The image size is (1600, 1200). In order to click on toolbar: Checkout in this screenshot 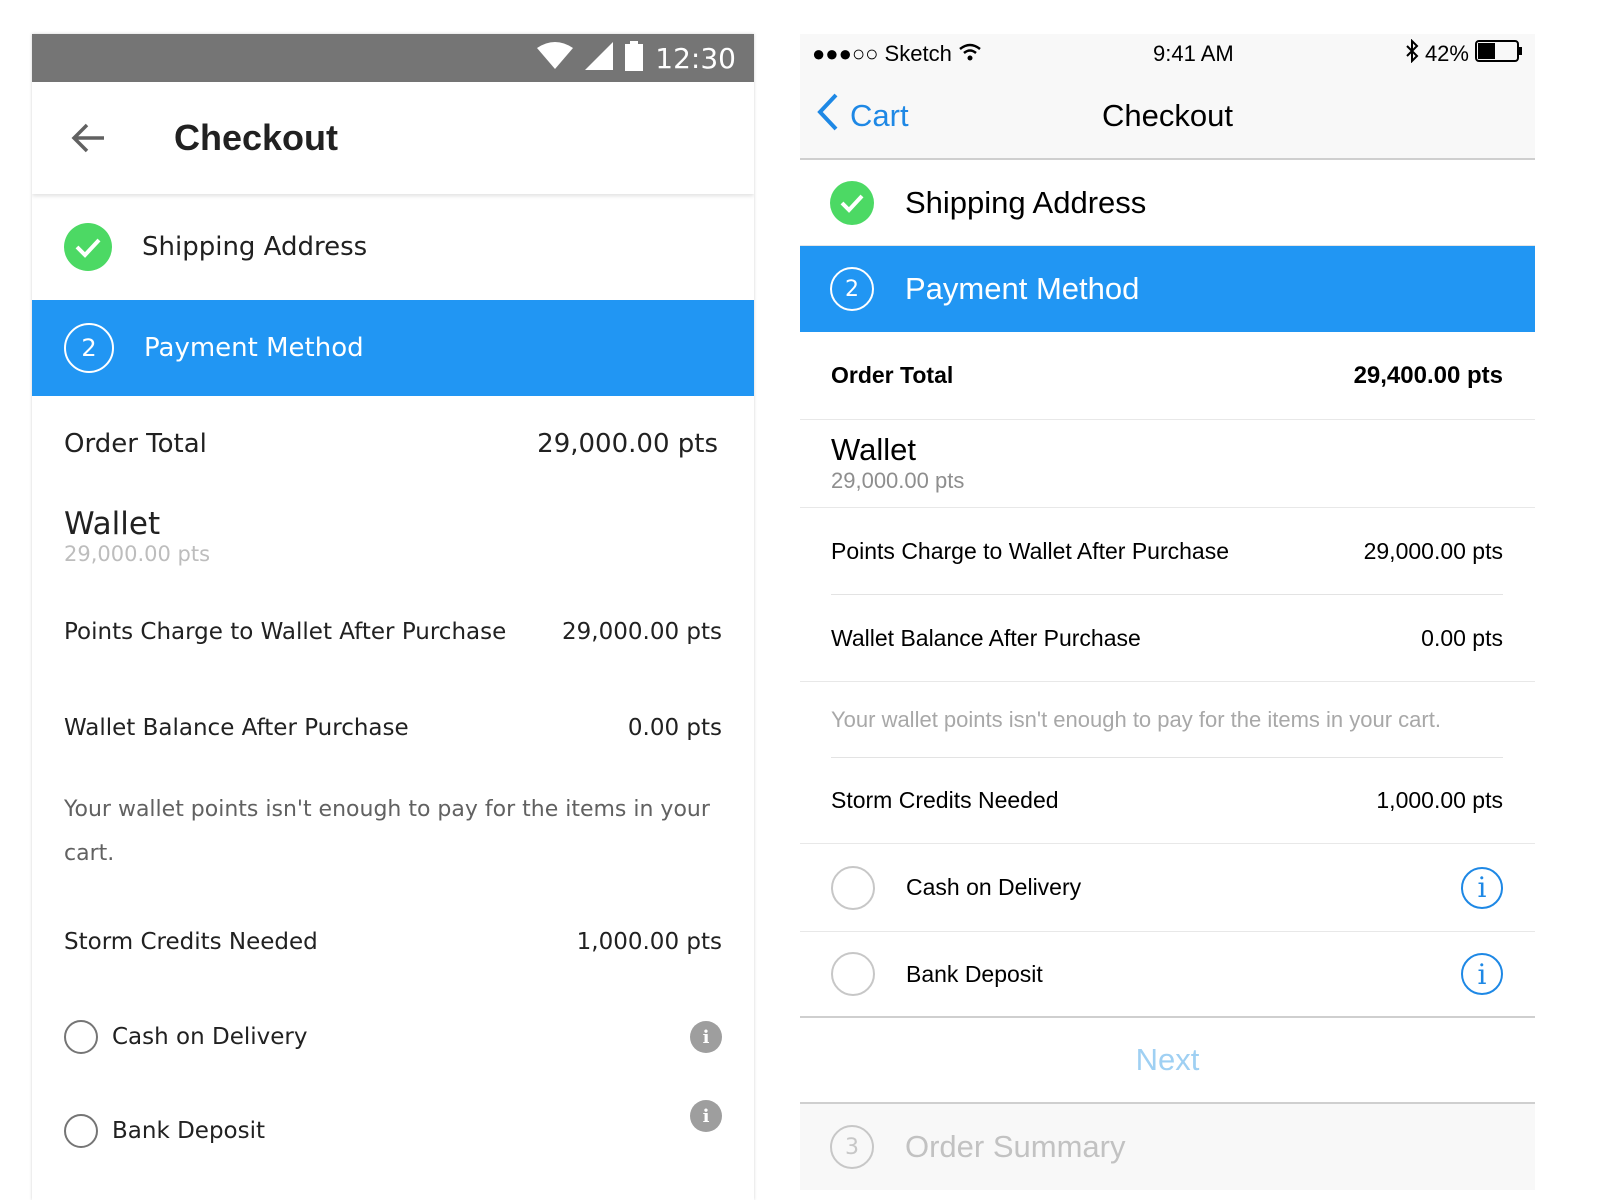, I will do `click(393, 138)`.